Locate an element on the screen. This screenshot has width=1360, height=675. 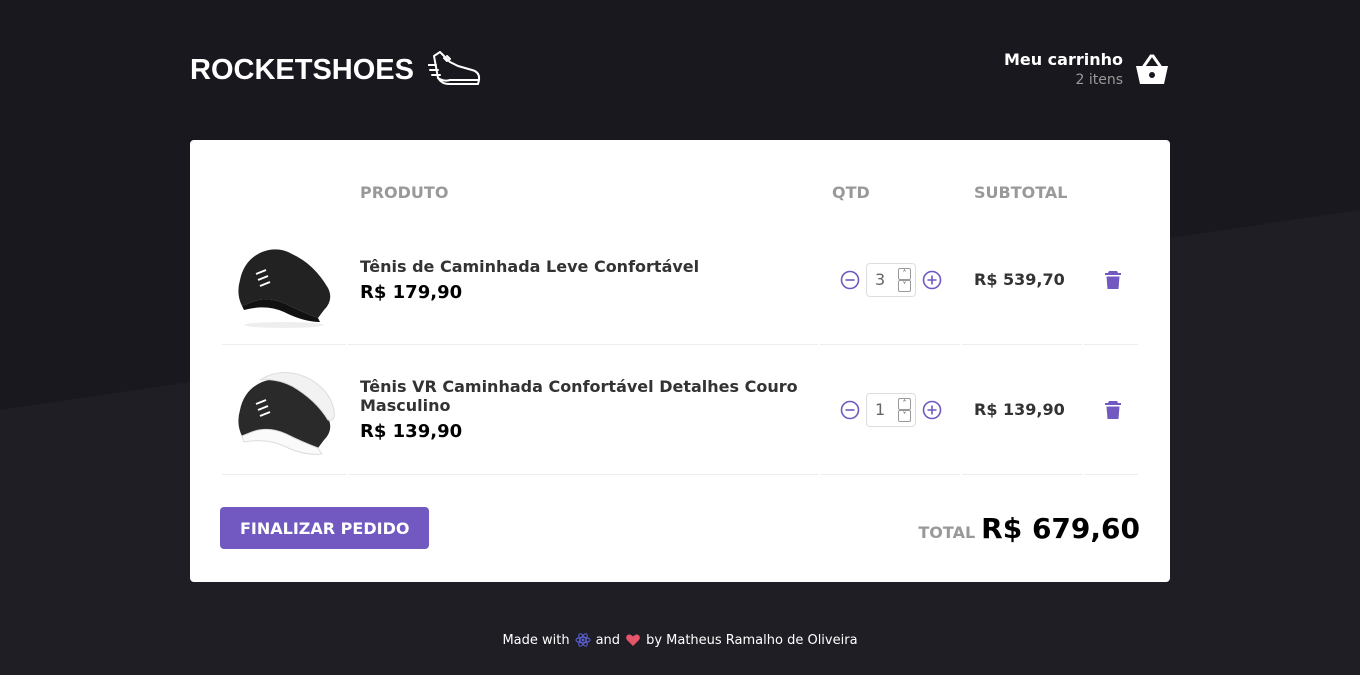
credit-author: by Matheus Ramalho de Oliveira is located at coordinates (752, 640).